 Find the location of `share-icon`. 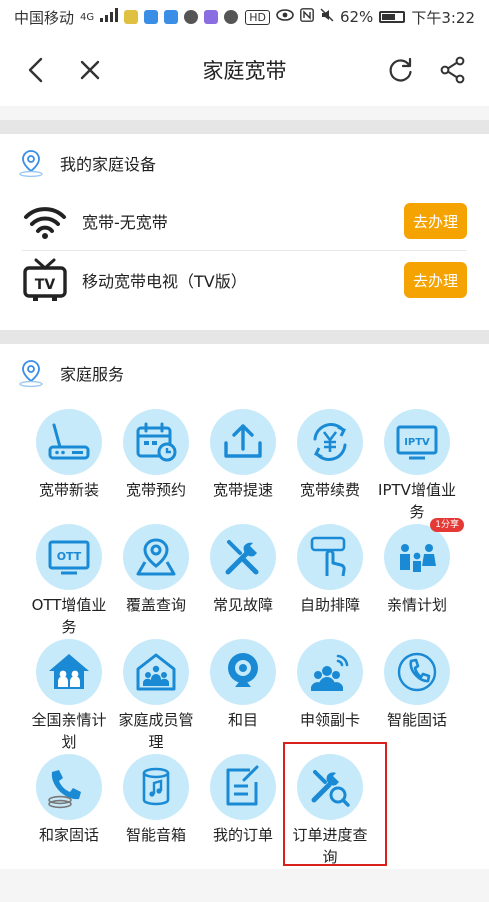

share-icon is located at coordinates (452, 70).